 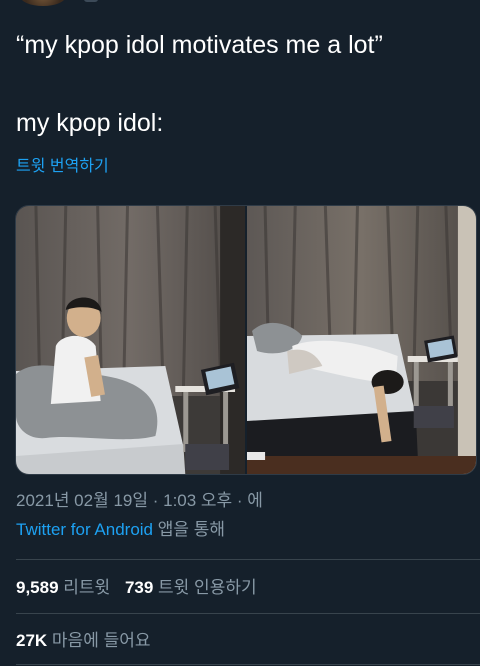 What do you see at coordinates (101, 640) in the screenshot?
I see `likes-label: 마음에 들어요` at bounding box center [101, 640].